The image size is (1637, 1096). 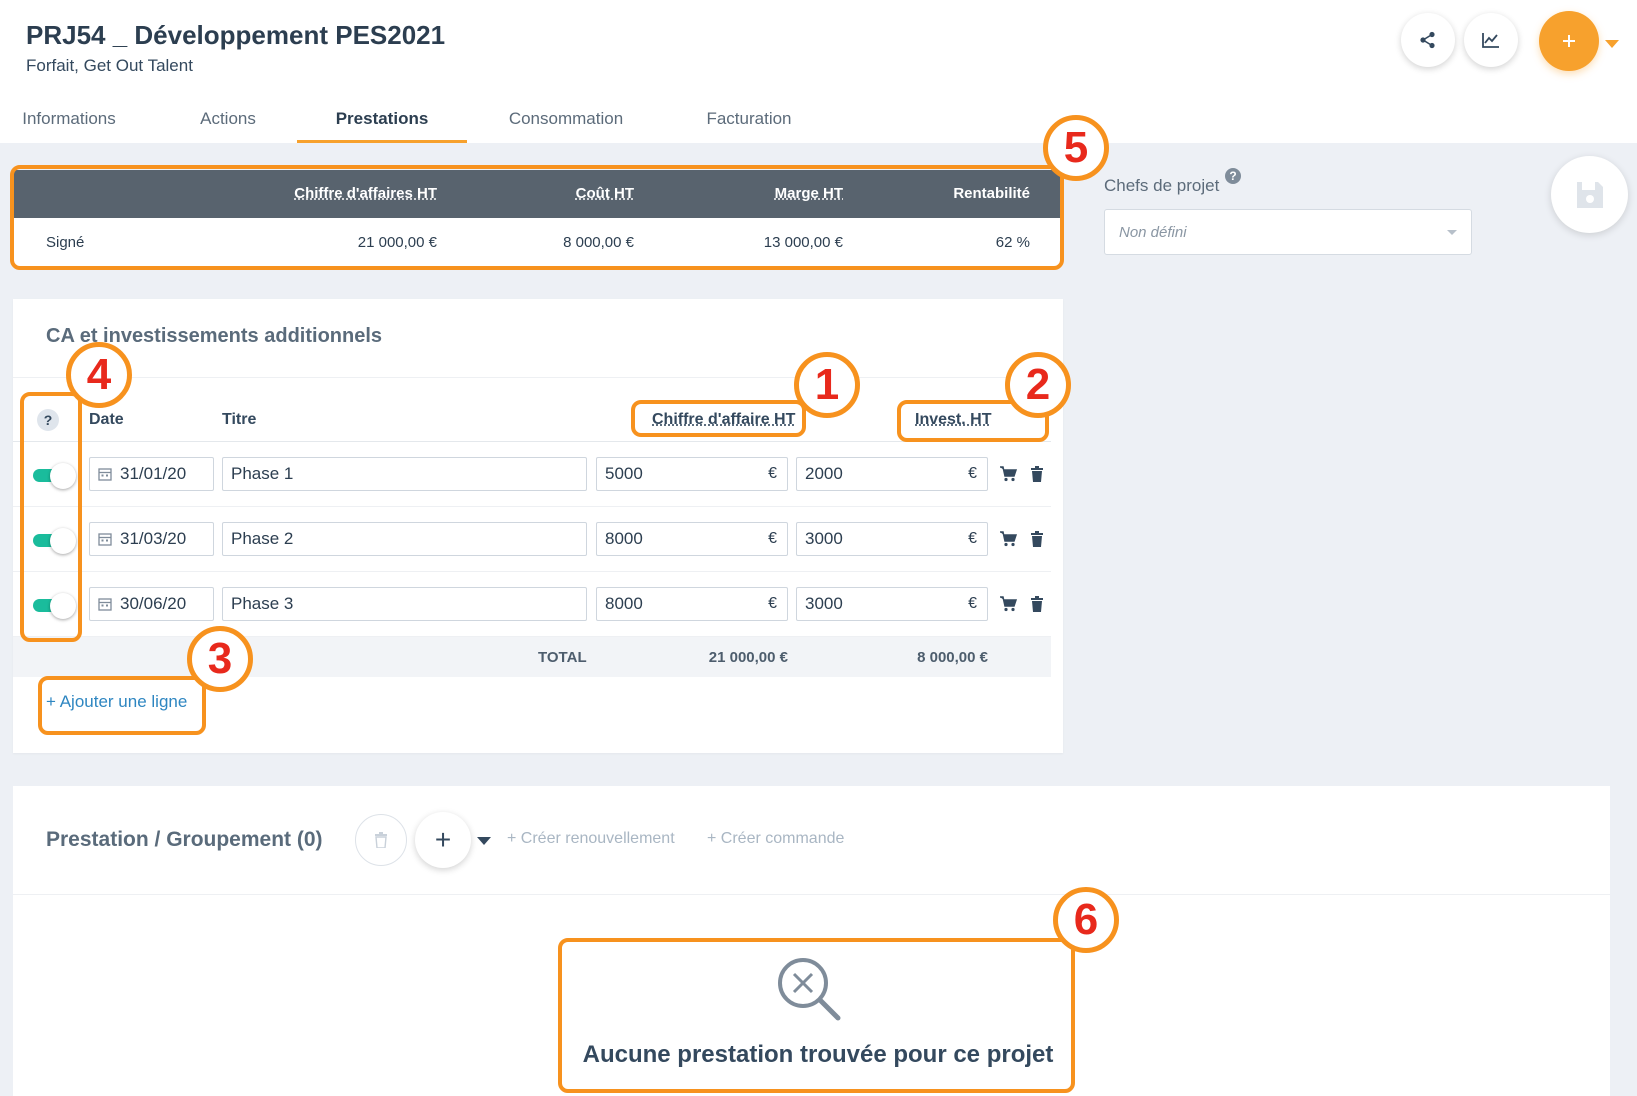 I want to click on annotation-badge-2: 2, so click(x=1038, y=385).